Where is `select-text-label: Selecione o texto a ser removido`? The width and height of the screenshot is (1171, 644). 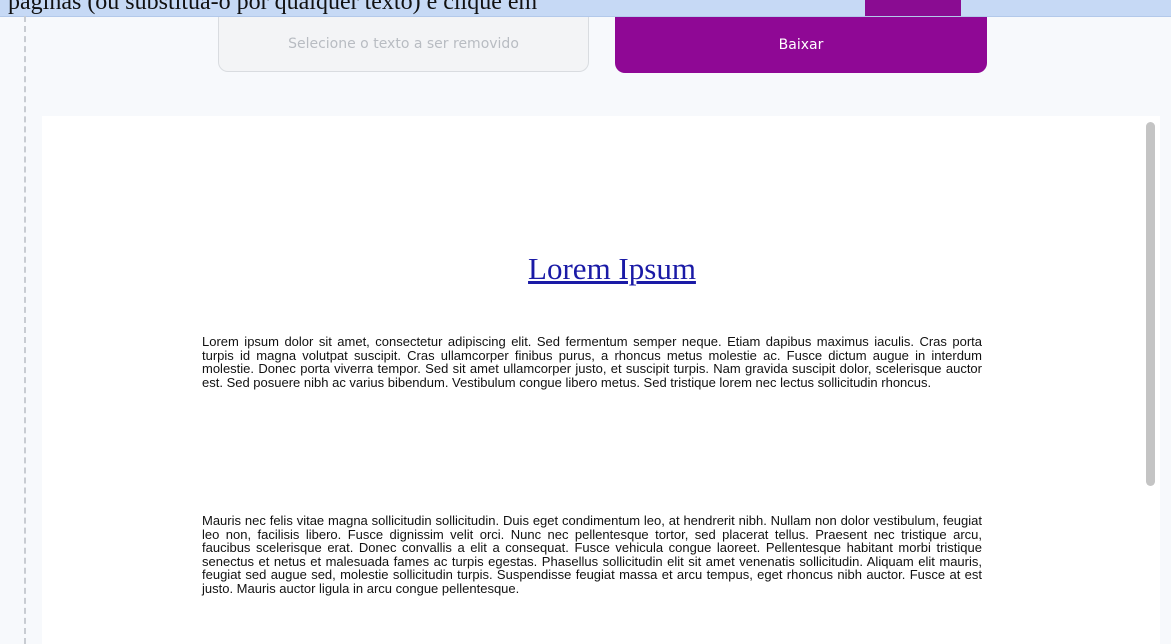
select-text-label: Selecione o texto a ser removido is located at coordinates (403, 44).